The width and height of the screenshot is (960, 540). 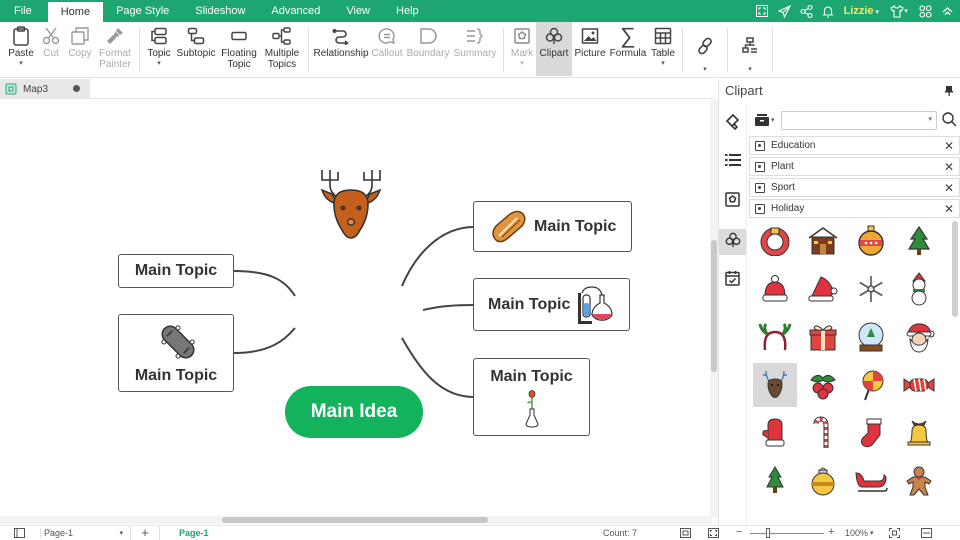 What do you see at coordinates (475, 49) in the screenshot?
I see `summary-button: Summary` at bounding box center [475, 49].